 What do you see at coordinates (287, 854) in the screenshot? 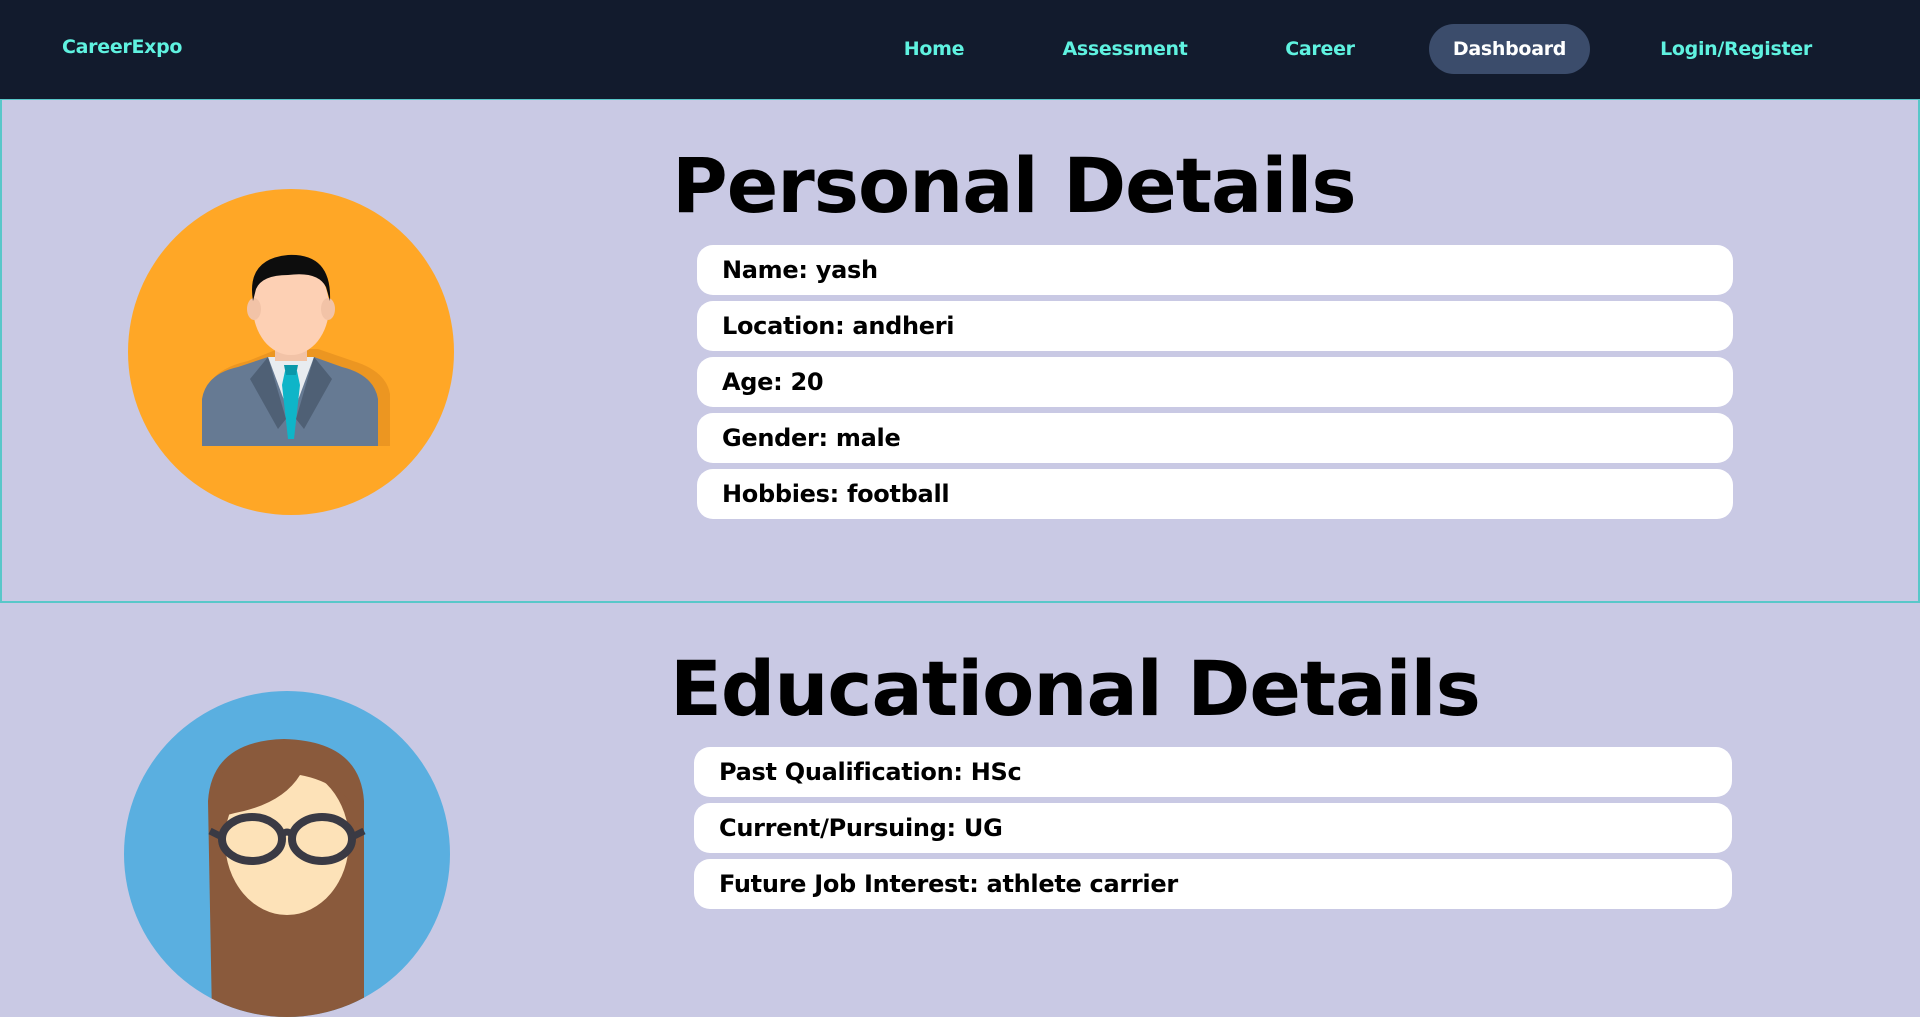
I see `female-avatar-icon` at bounding box center [287, 854].